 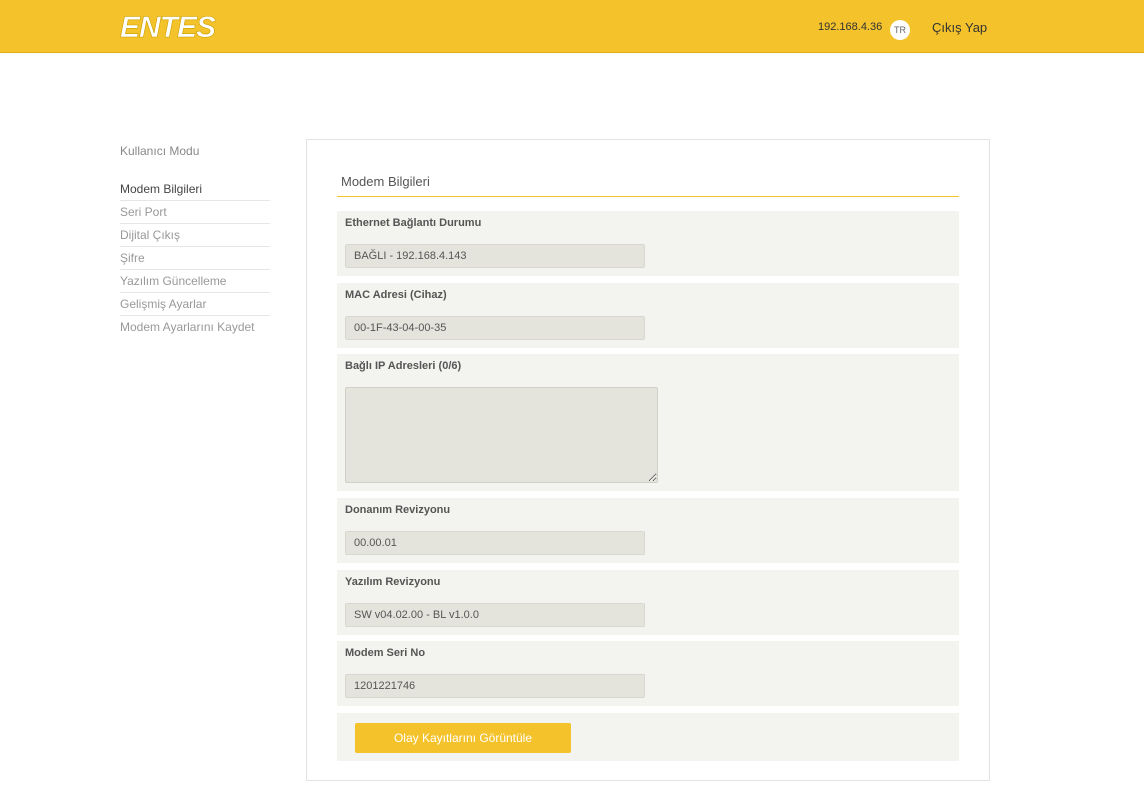 What do you see at coordinates (195, 281) in the screenshot?
I see `sidebar-item-software-update: Yazılım Güncelleme` at bounding box center [195, 281].